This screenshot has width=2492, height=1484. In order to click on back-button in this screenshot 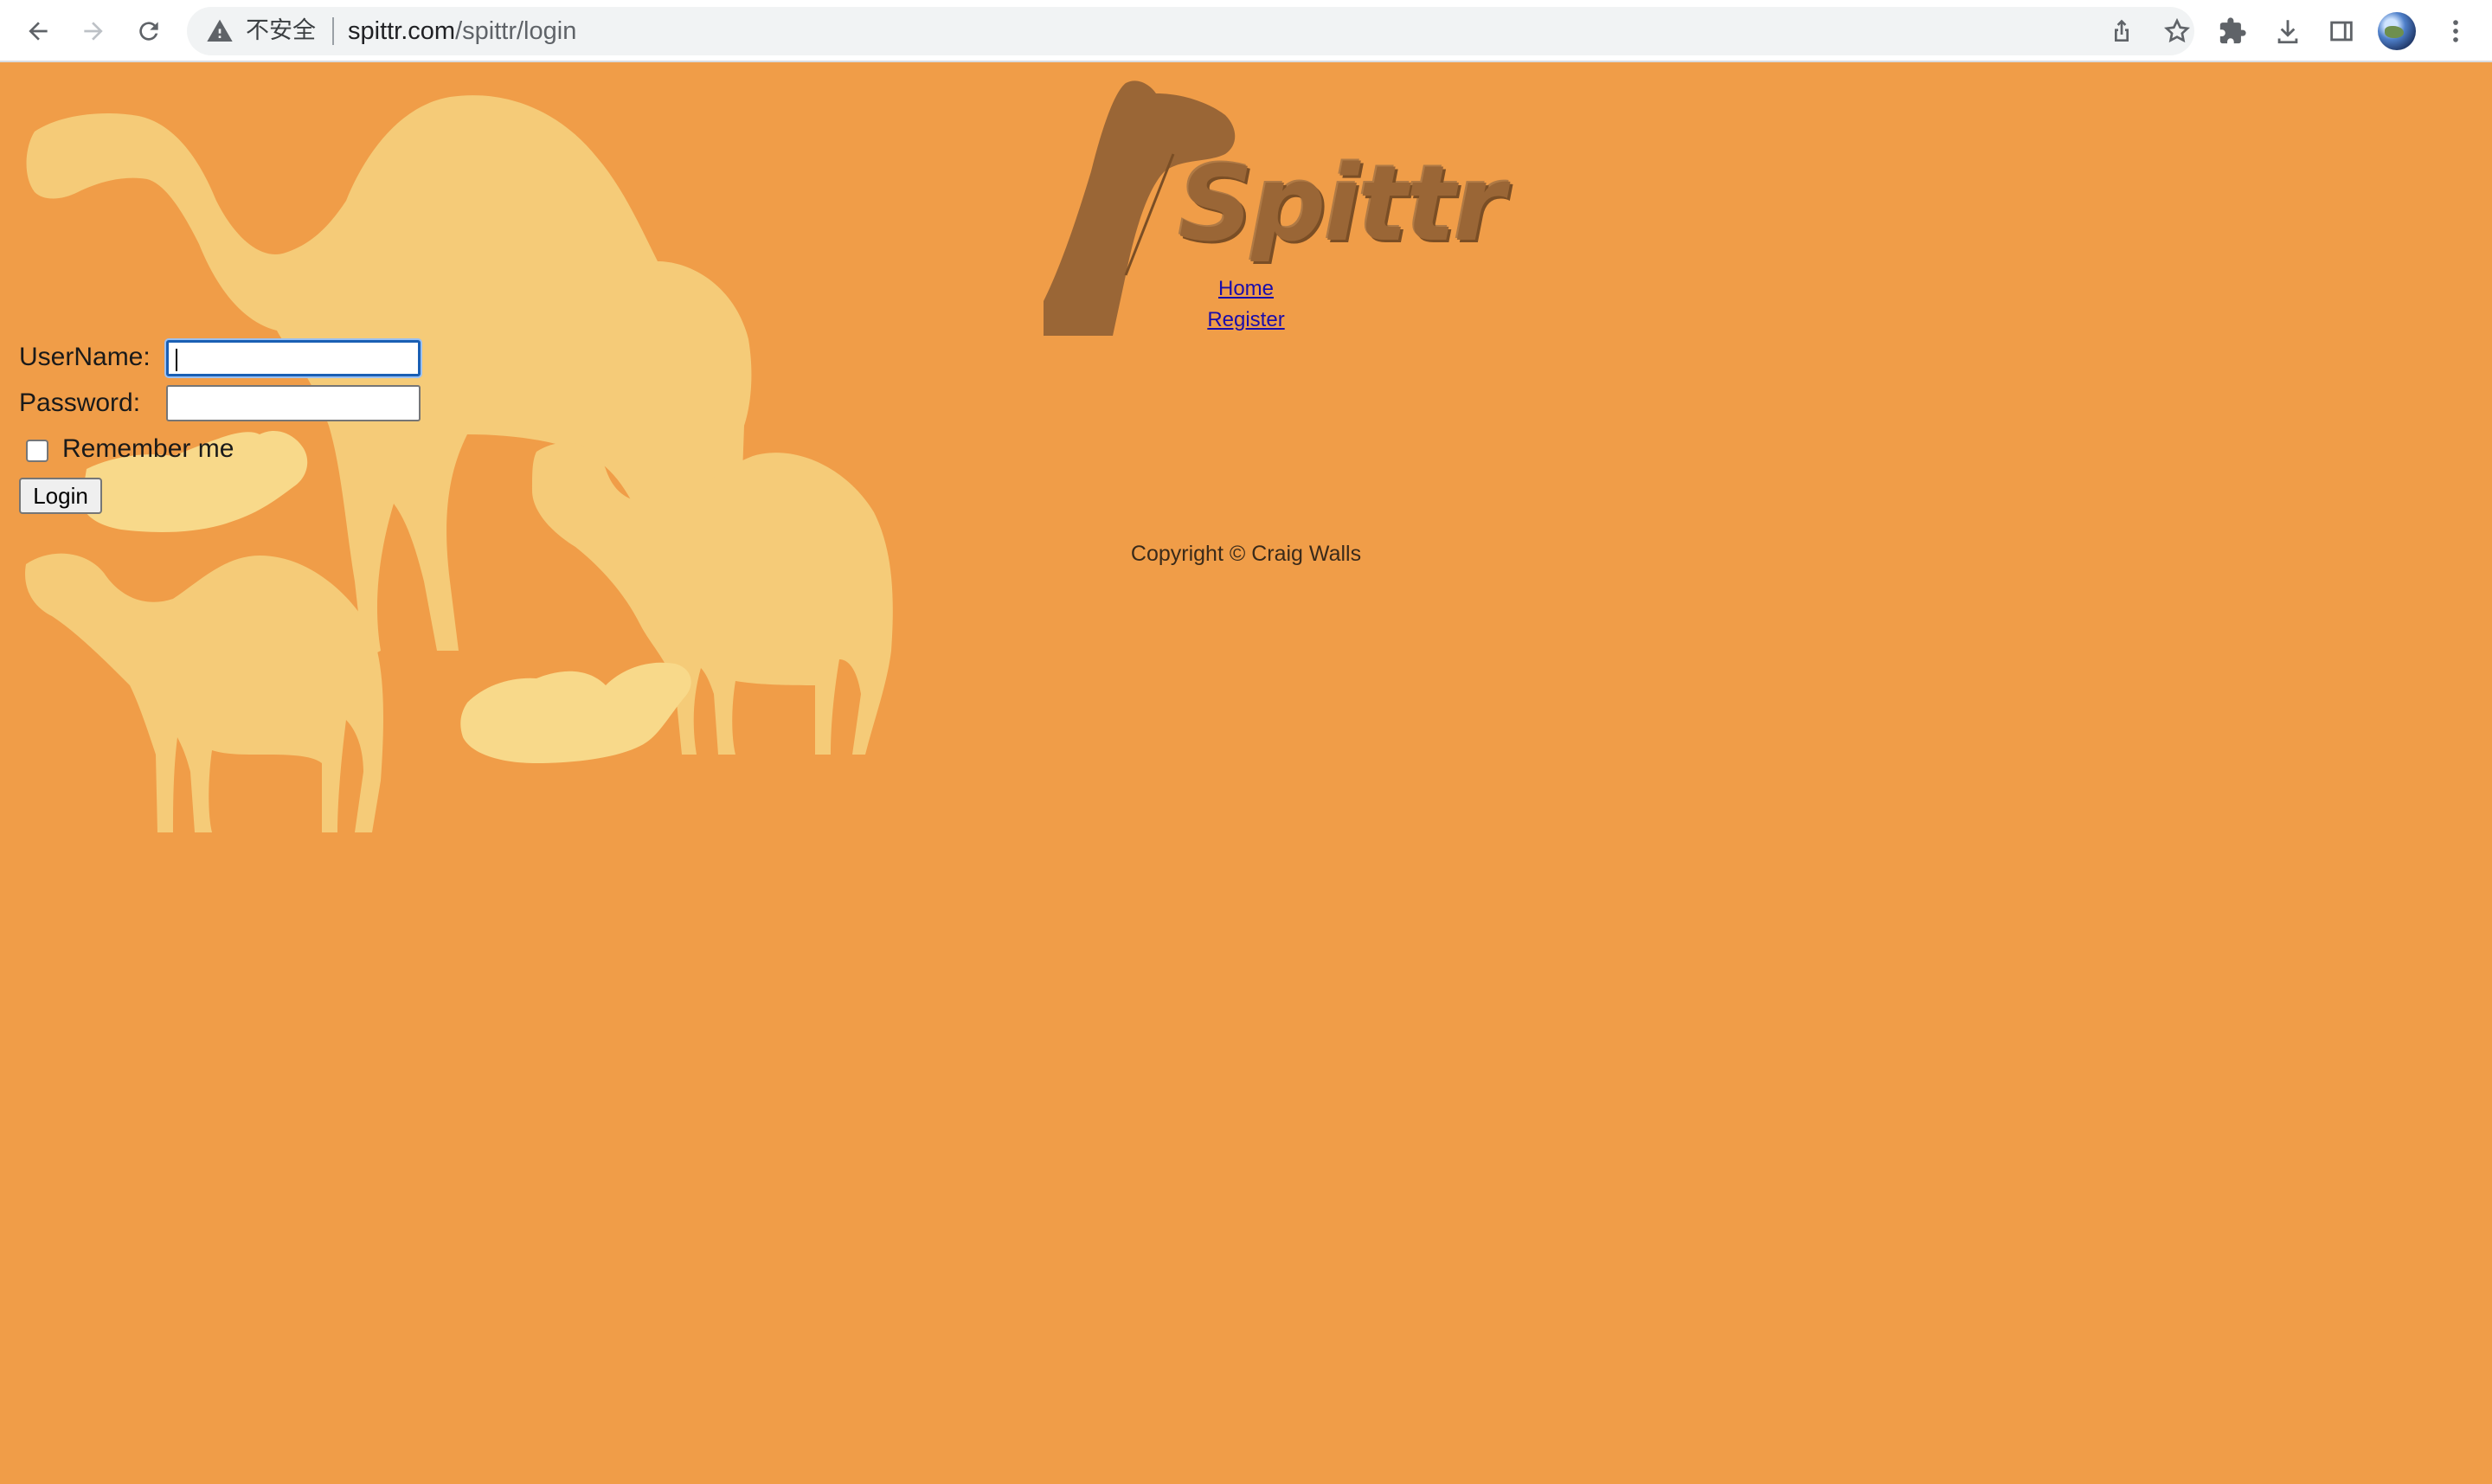, I will do `click(38, 31)`.